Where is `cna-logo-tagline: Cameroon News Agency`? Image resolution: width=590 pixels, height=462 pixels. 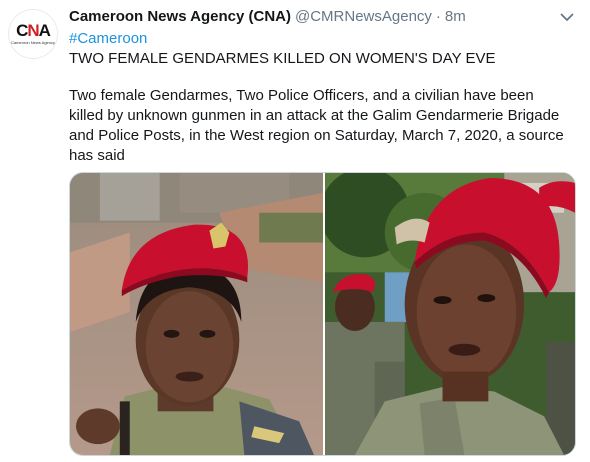 cna-logo-tagline: Cameroon News Agency is located at coordinates (33, 42).